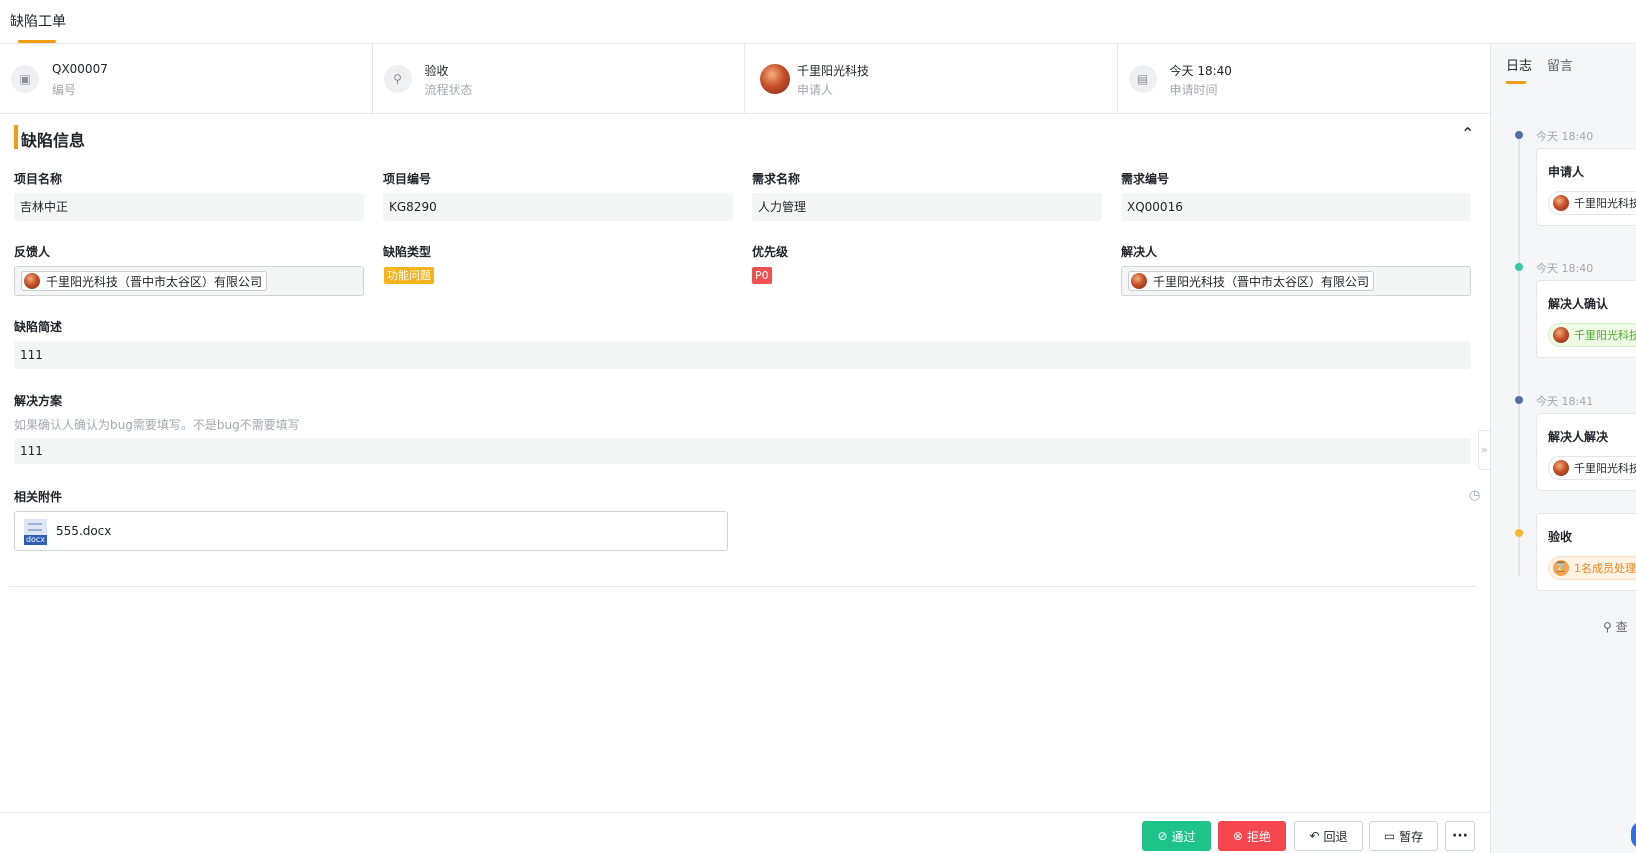 Image resolution: width=1636 pixels, height=853 pixels. What do you see at coordinates (38, 401) in the screenshot?
I see `solution-label: 解决方案` at bounding box center [38, 401].